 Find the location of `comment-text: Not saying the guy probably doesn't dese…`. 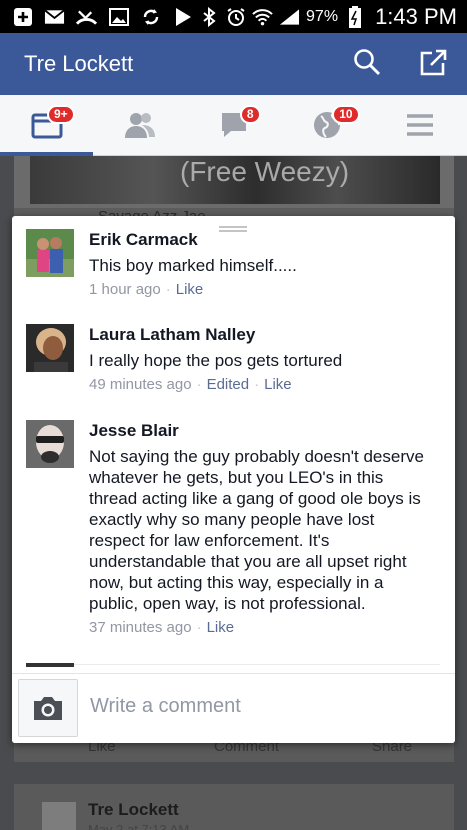

comment-text: Not saying the guy probably doesn't dese… is located at coordinates (256, 530).